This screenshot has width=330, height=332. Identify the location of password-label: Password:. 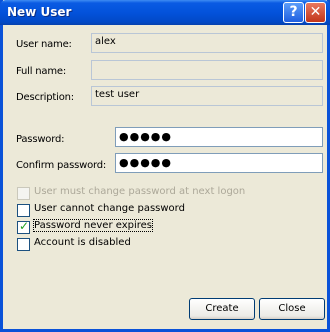
(40, 139).